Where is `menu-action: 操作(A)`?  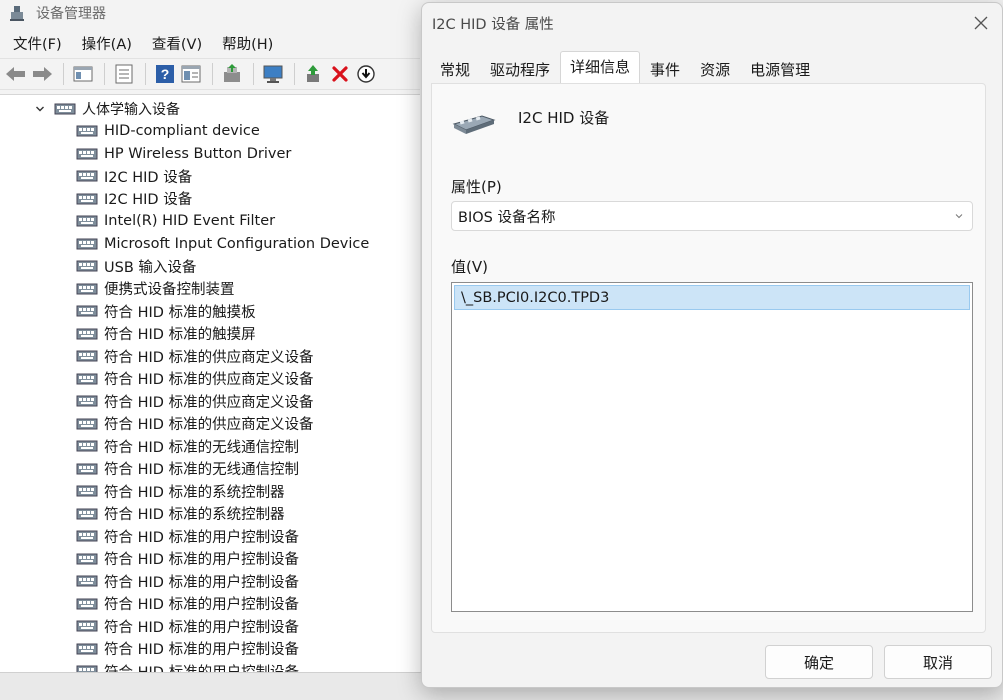 menu-action: 操作(A) is located at coordinates (107, 43).